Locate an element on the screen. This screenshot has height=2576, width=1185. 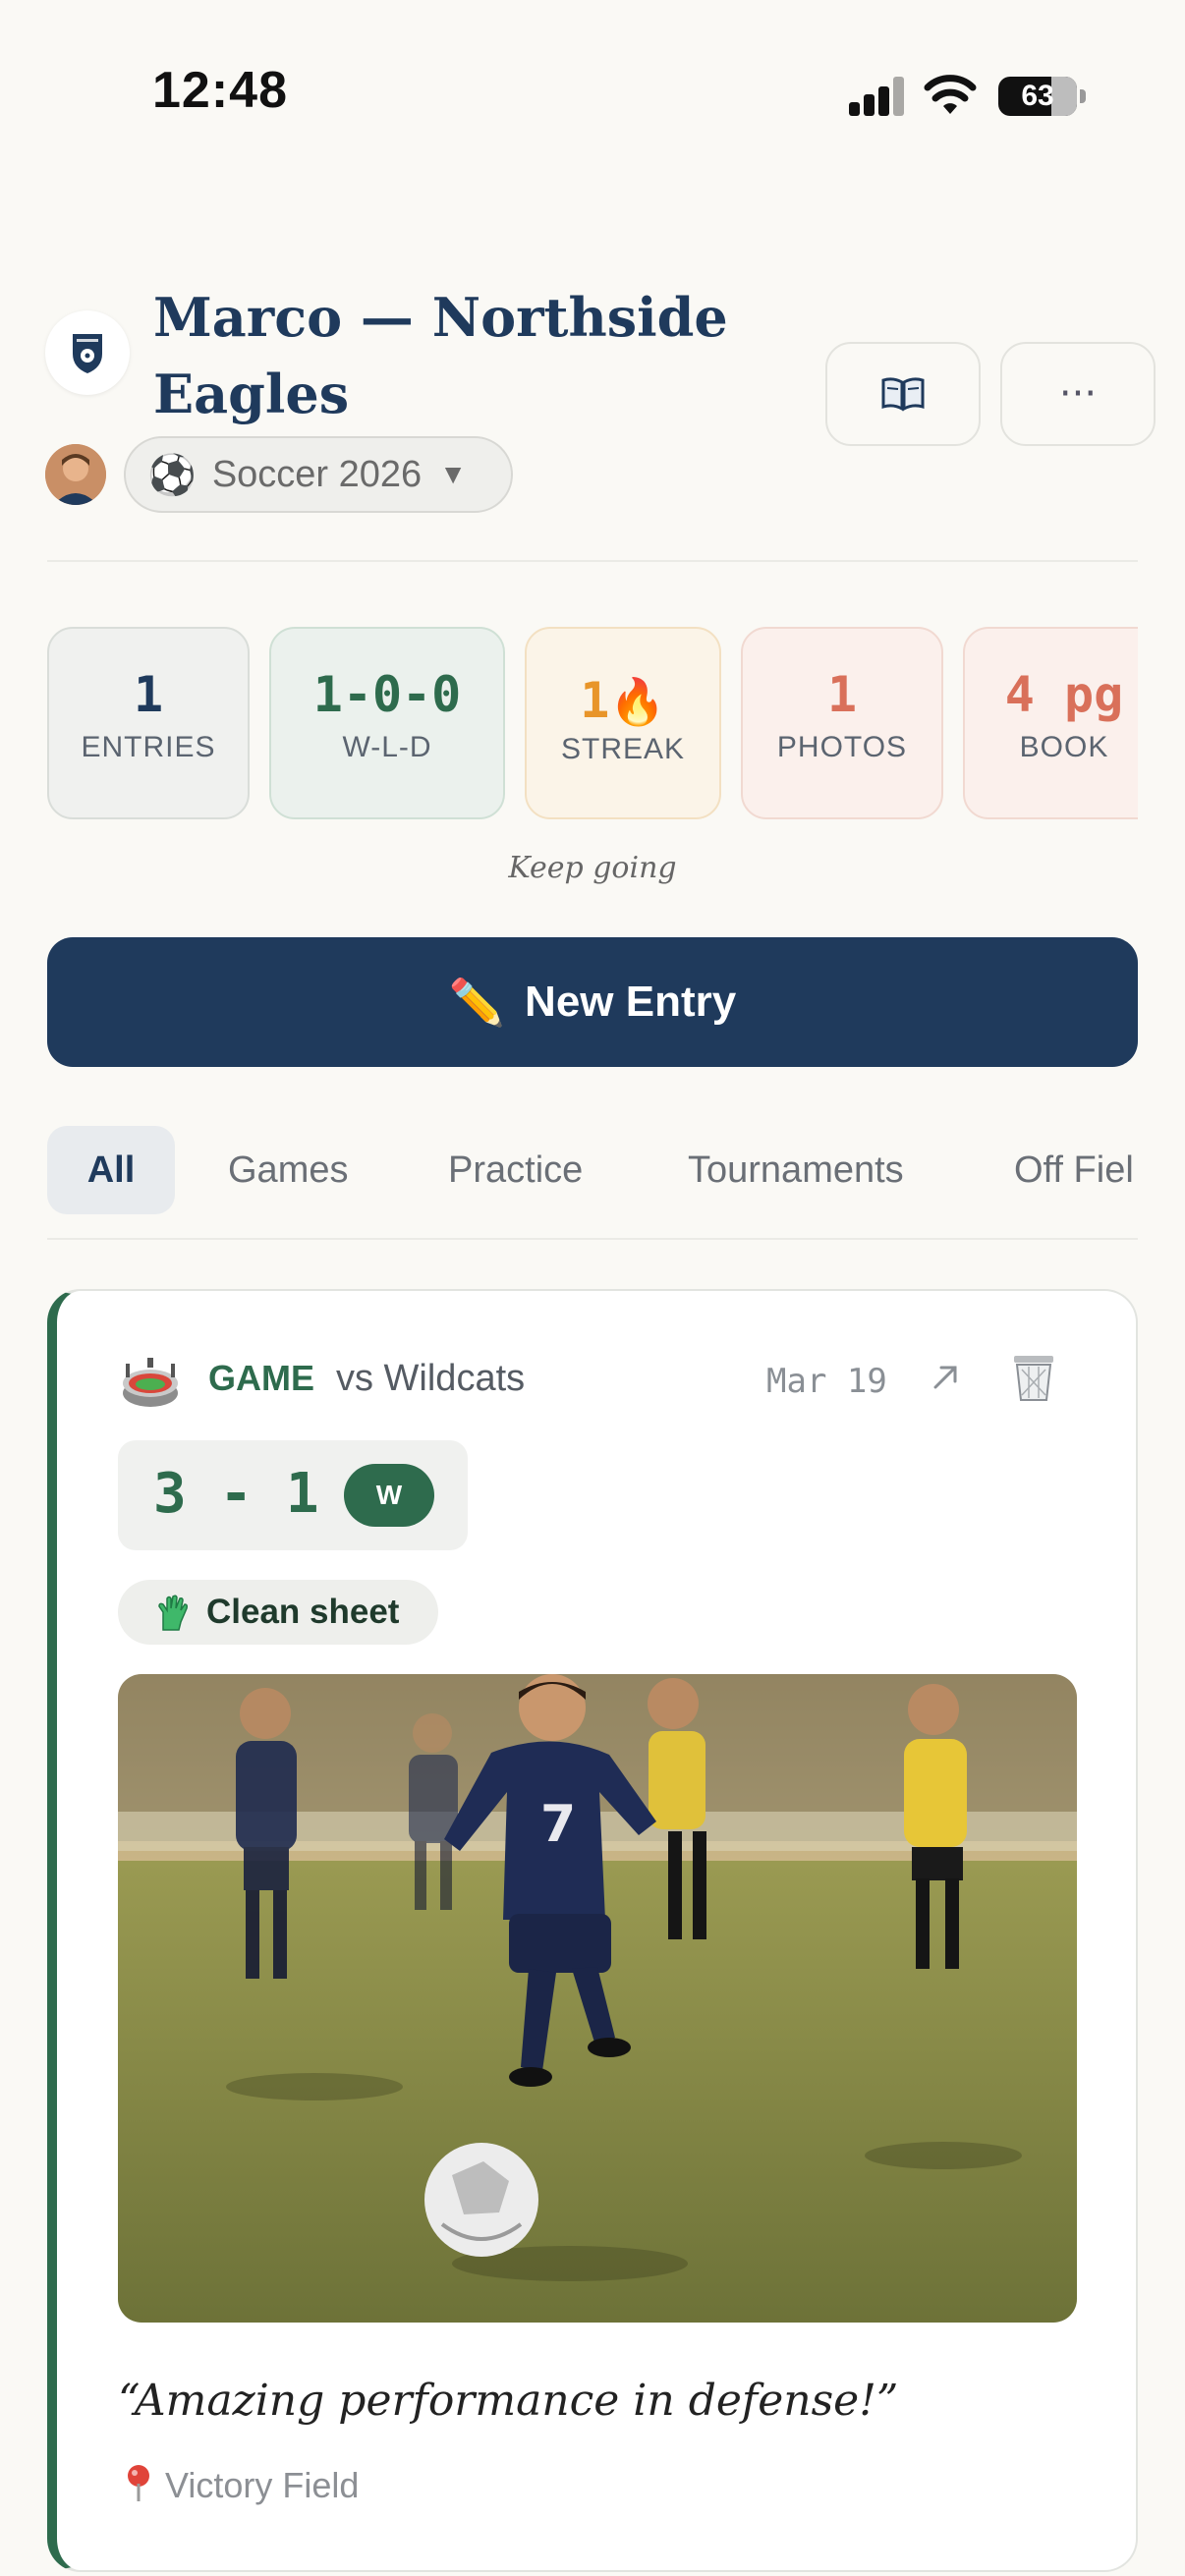
score: 3 - 1 is located at coordinates (236, 1494).